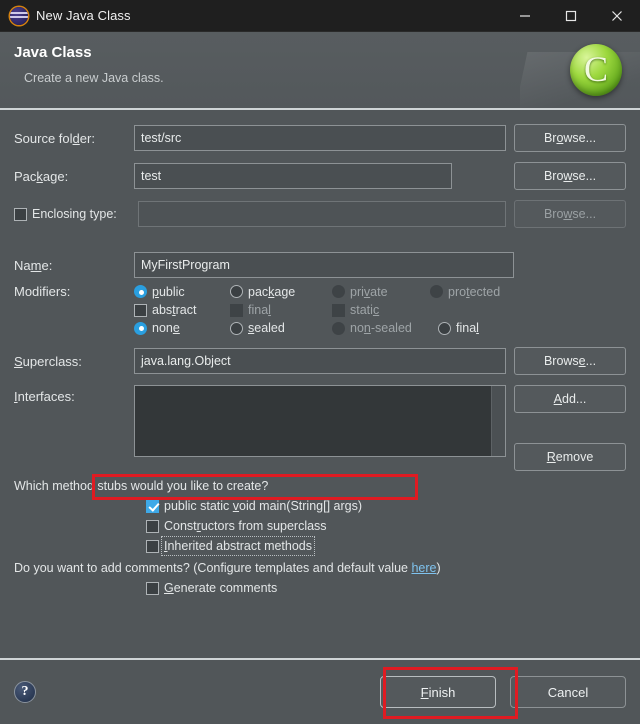 This screenshot has width=640, height=724. I want to click on name-row: Name: MyFirstProgram, so click(320, 265).